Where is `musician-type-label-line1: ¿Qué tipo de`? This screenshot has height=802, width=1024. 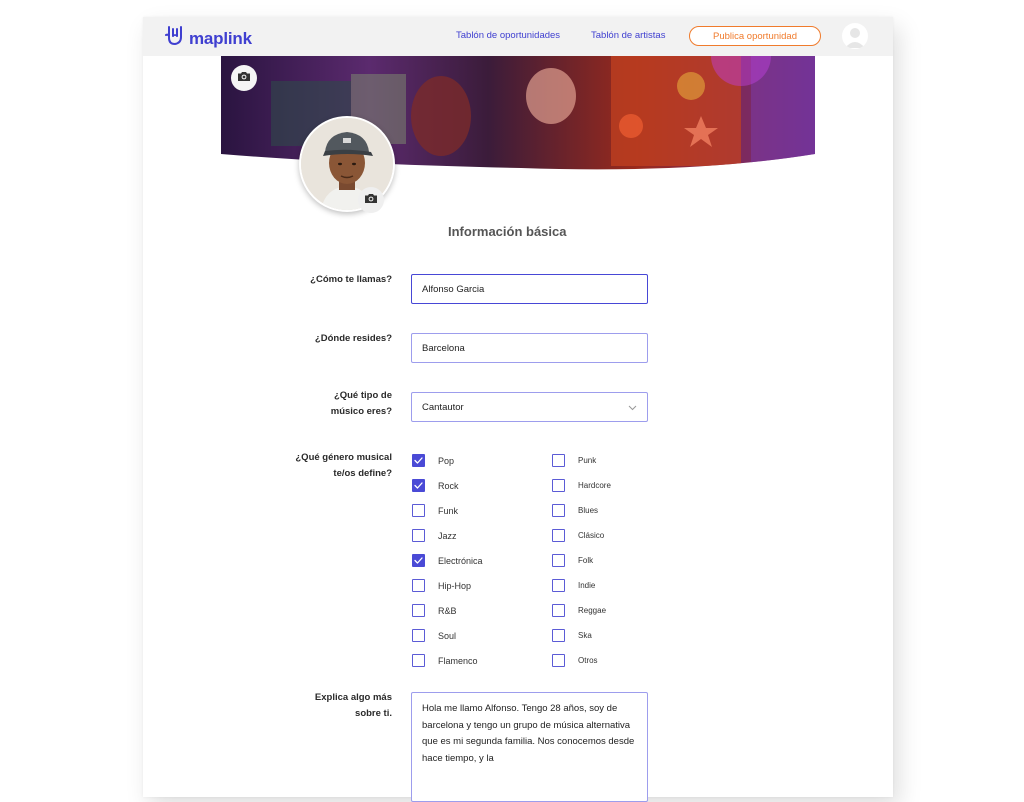
musician-type-label-line1: ¿Qué tipo de is located at coordinates (362, 395).